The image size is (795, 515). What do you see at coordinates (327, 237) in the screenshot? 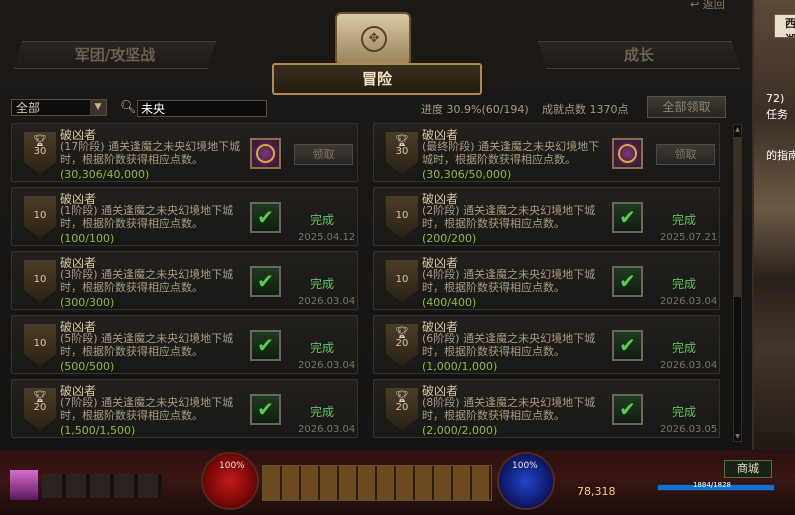
I see `completed-date: 2025.04.12` at bounding box center [327, 237].